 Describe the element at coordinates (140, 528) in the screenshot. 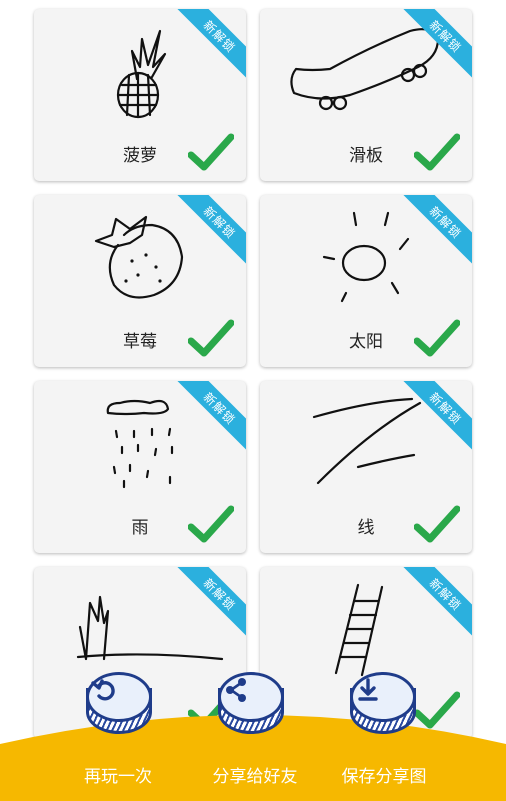

I see `card-label: 雨` at that location.